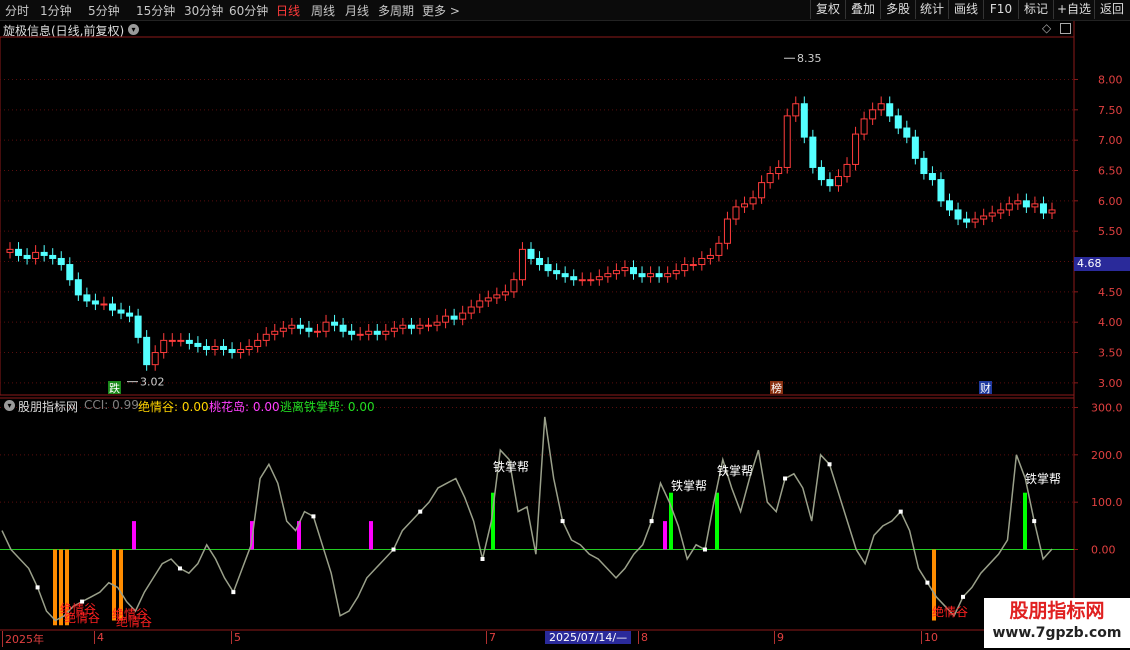  What do you see at coordinates (588, 637) in the screenshot?
I see `cursor-date: 2025/07/14/—` at bounding box center [588, 637].